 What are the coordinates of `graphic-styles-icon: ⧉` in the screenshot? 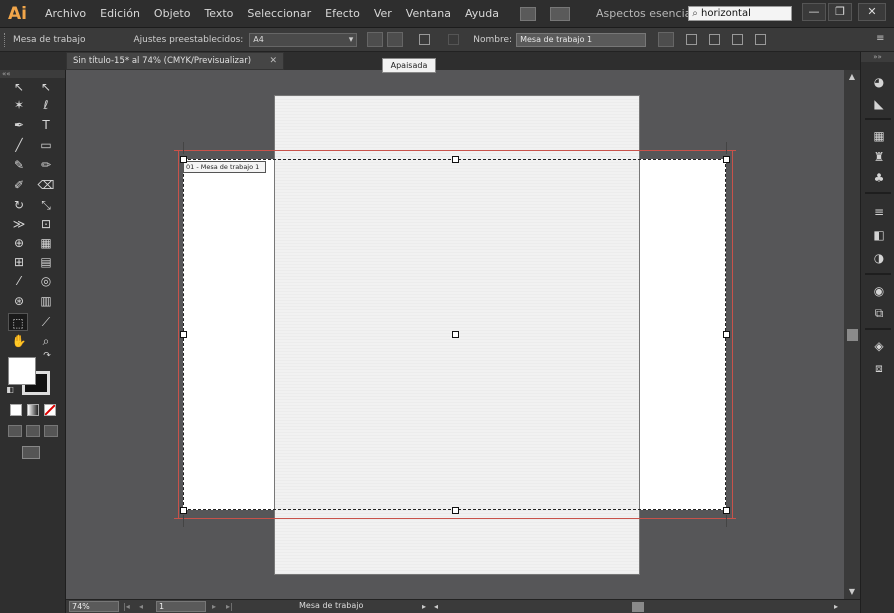 It's located at (879, 313).